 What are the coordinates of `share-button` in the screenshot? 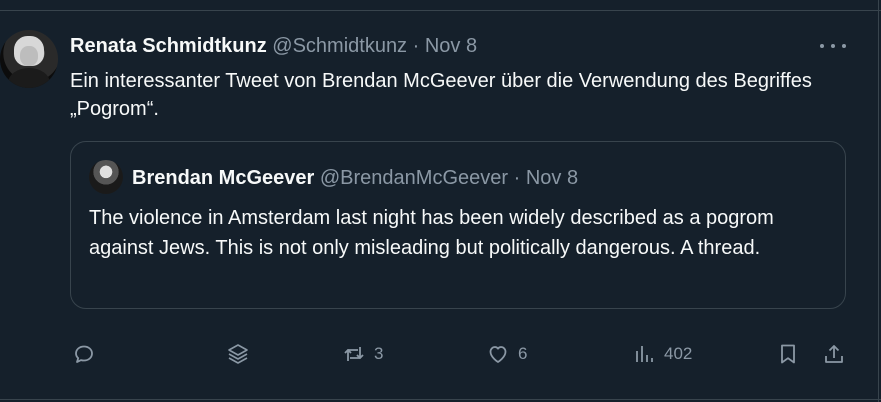 It's located at (834, 354).